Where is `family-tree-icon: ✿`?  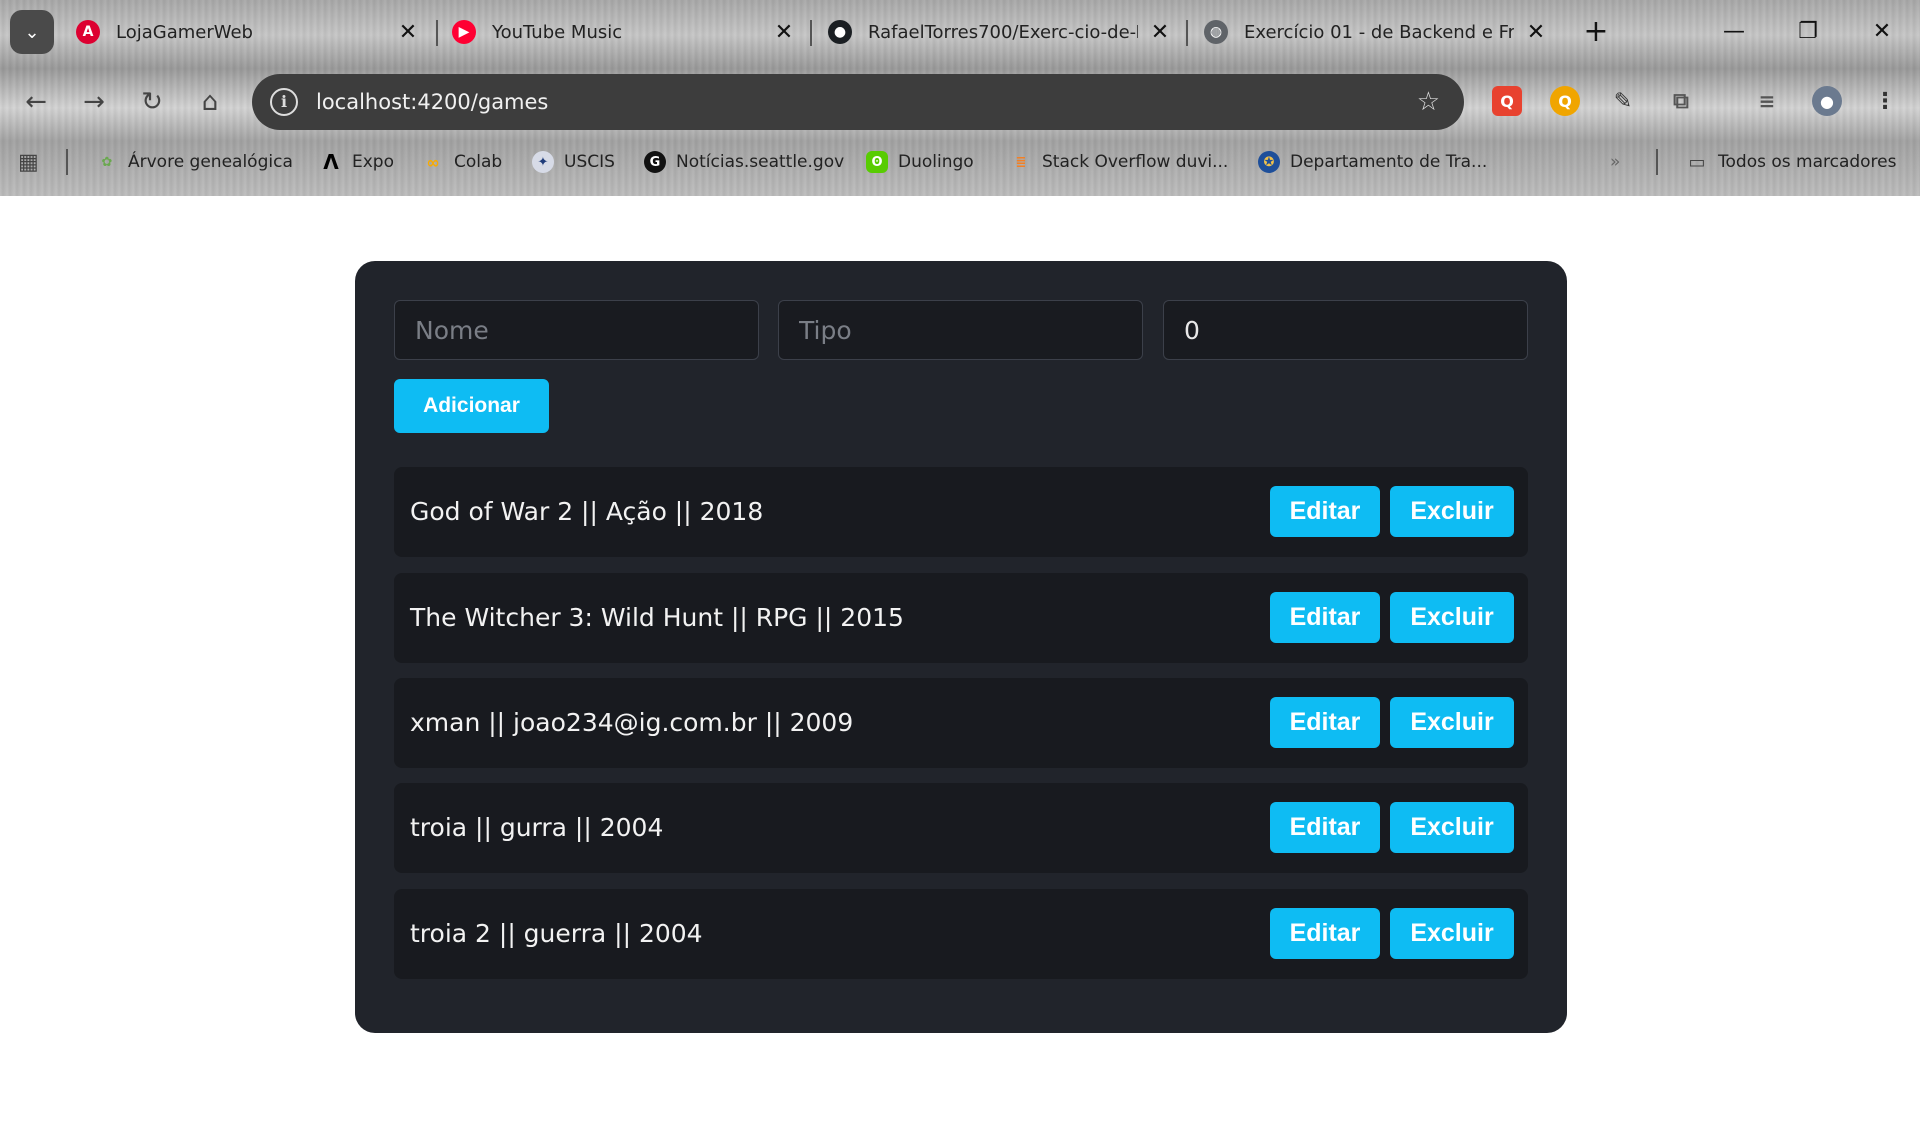 family-tree-icon: ✿ is located at coordinates (107, 162).